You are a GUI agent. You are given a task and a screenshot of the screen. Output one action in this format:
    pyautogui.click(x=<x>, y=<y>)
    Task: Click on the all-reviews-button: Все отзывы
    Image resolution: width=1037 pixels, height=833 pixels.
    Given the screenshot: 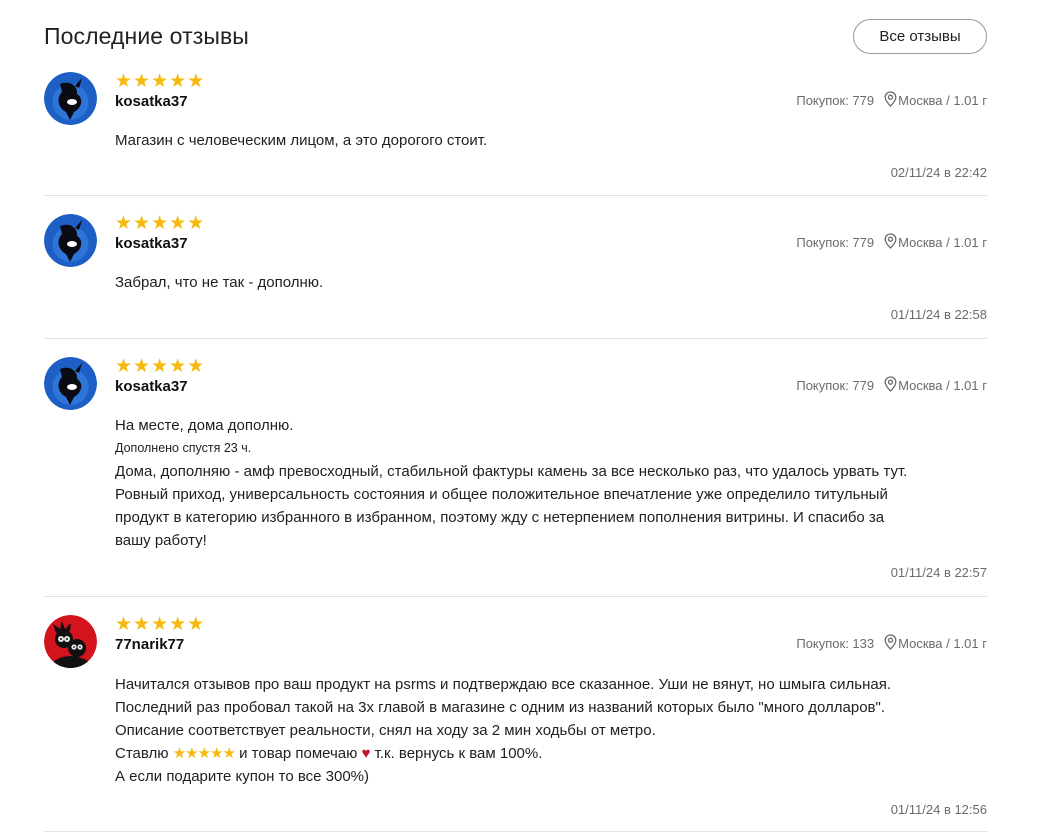 What is the action you would take?
    pyautogui.click(x=920, y=36)
    